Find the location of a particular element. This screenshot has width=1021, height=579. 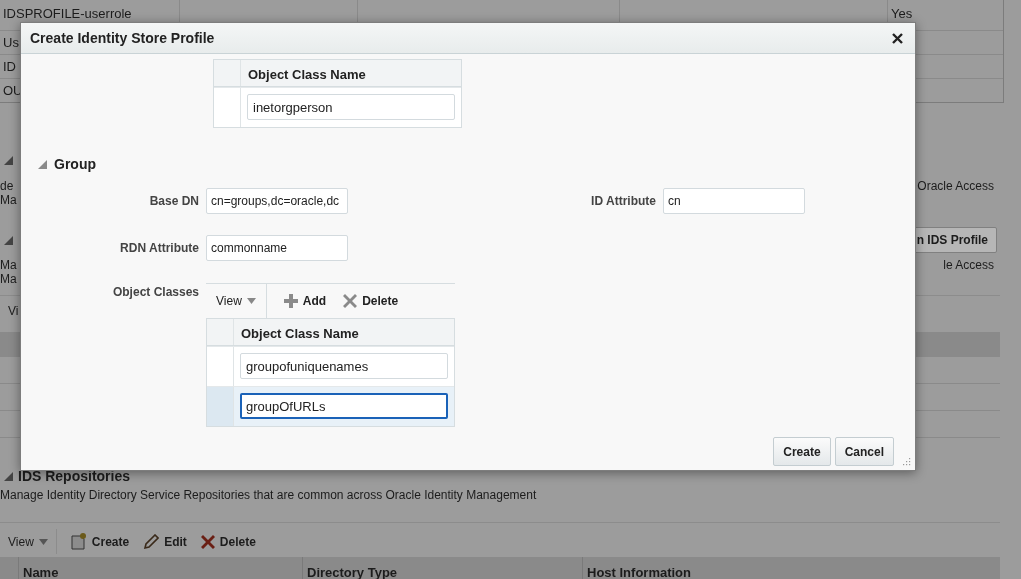

close-button is located at coordinates (897, 38).